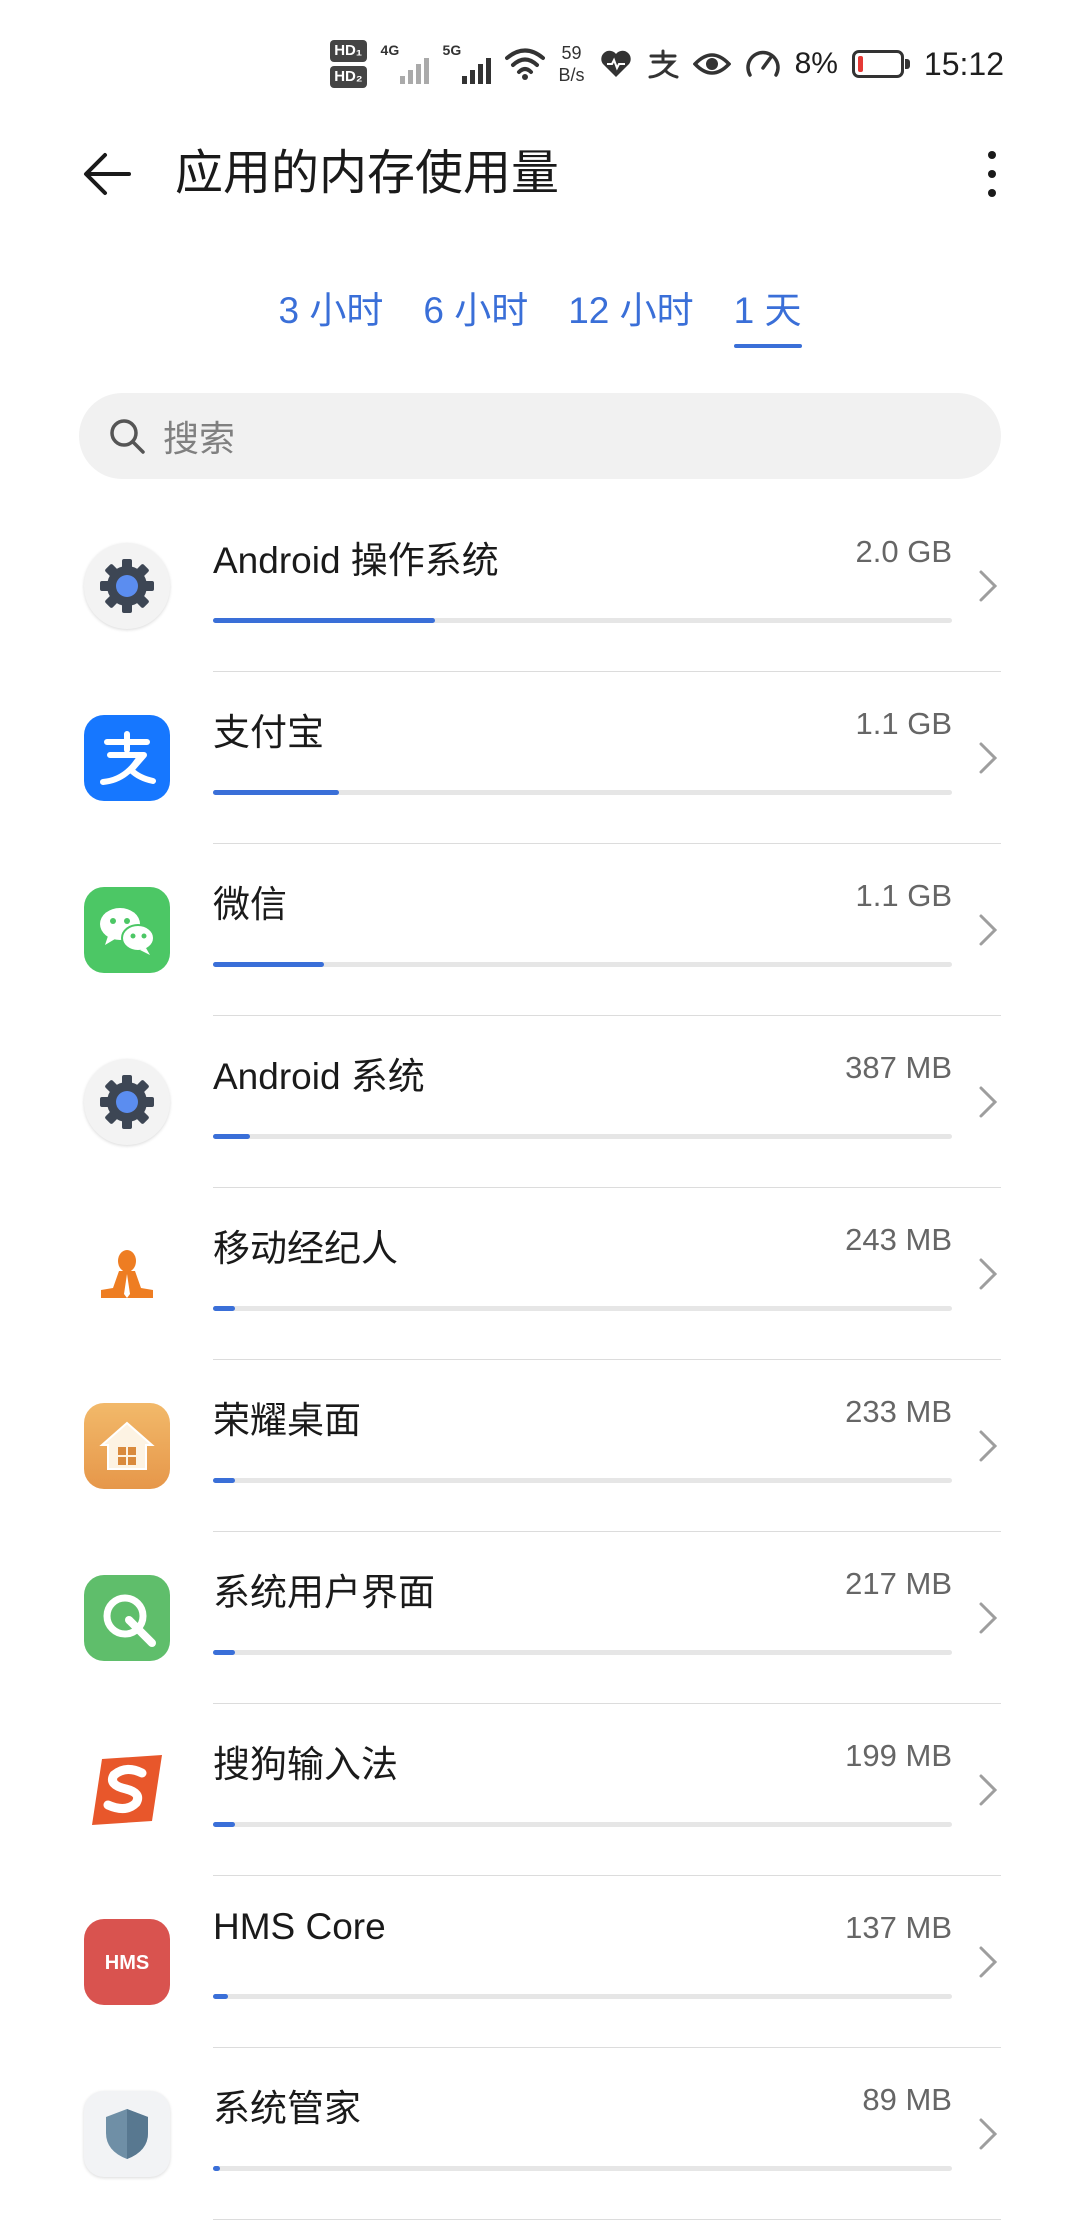  What do you see at coordinates (898, 1239) in the screenshot?
I see `memory-size: 243 MB` at bounding box center [898, 1239].